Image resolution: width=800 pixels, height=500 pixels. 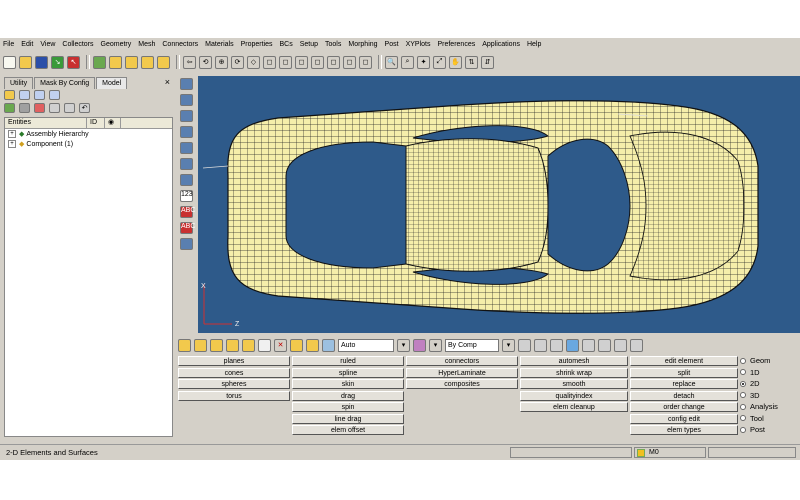 What do you see at coordinates (186, 132) in the screenshot?
I see `mesh-lines-icon` at bounding box center [186, 132].